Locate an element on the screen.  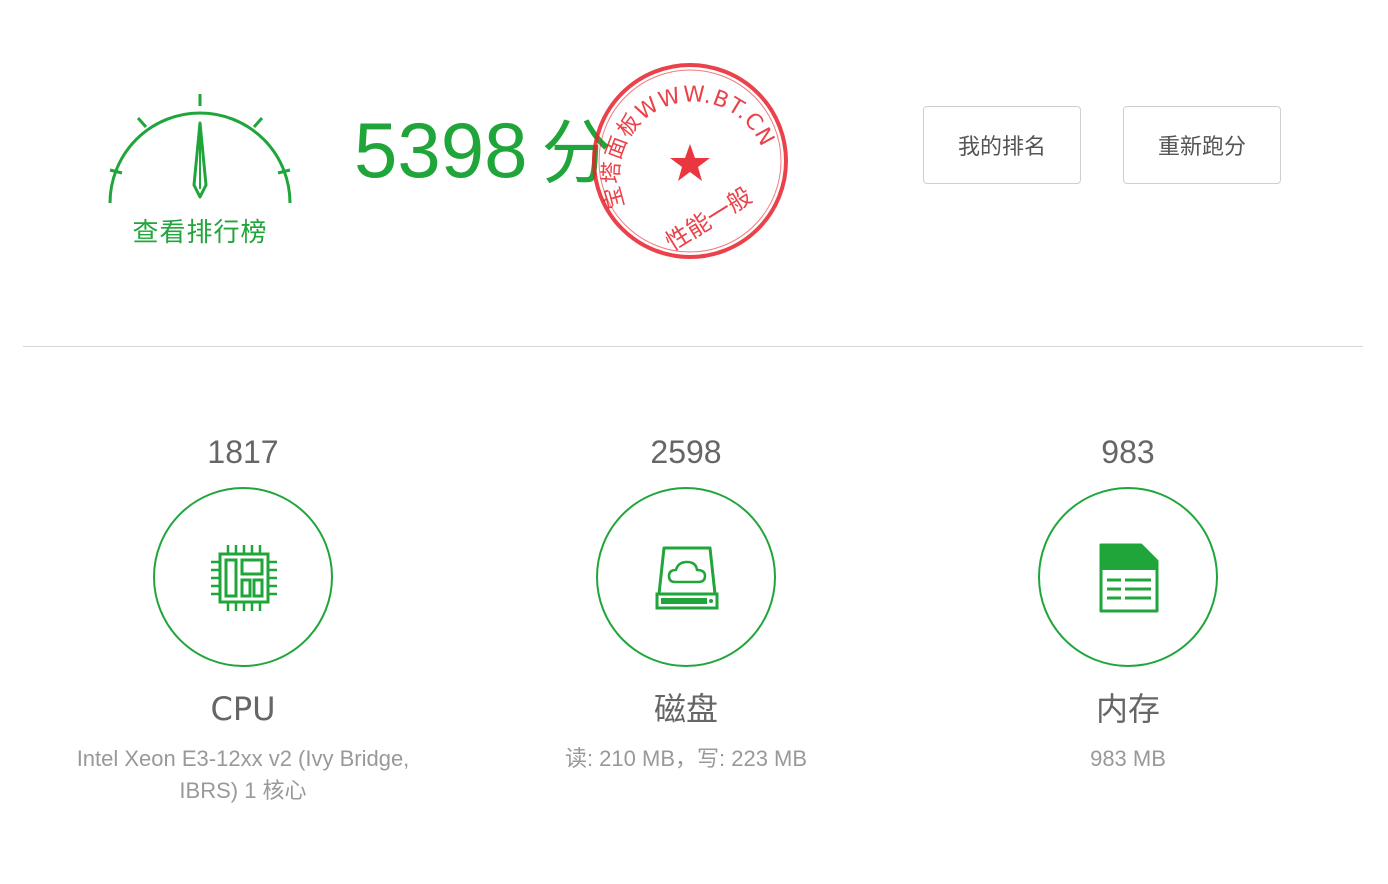
disk-detail: 读: 210 MB，写: 223 MB is located at coordinates (686, 758).